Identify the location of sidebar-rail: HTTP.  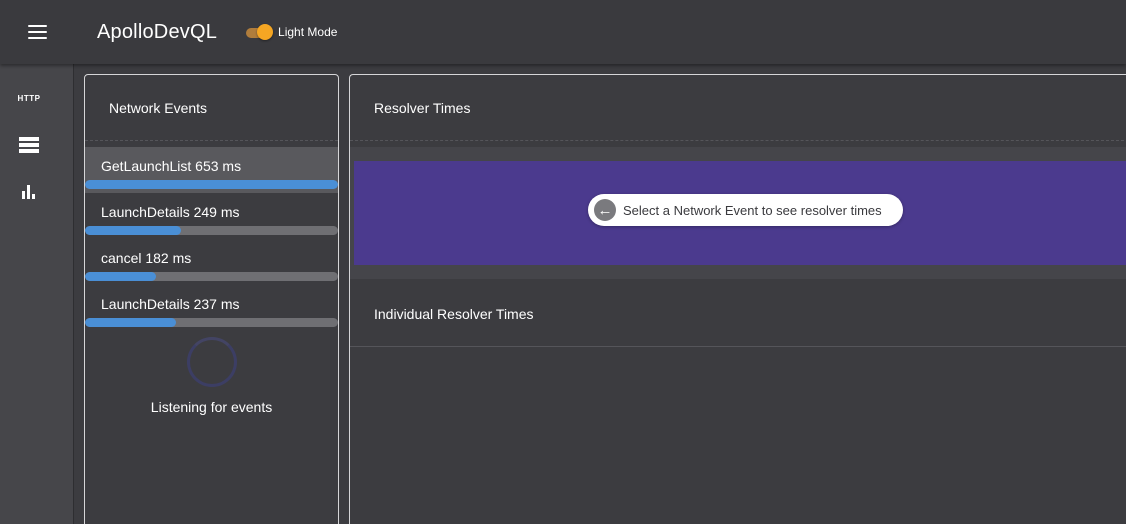
(37, 294).